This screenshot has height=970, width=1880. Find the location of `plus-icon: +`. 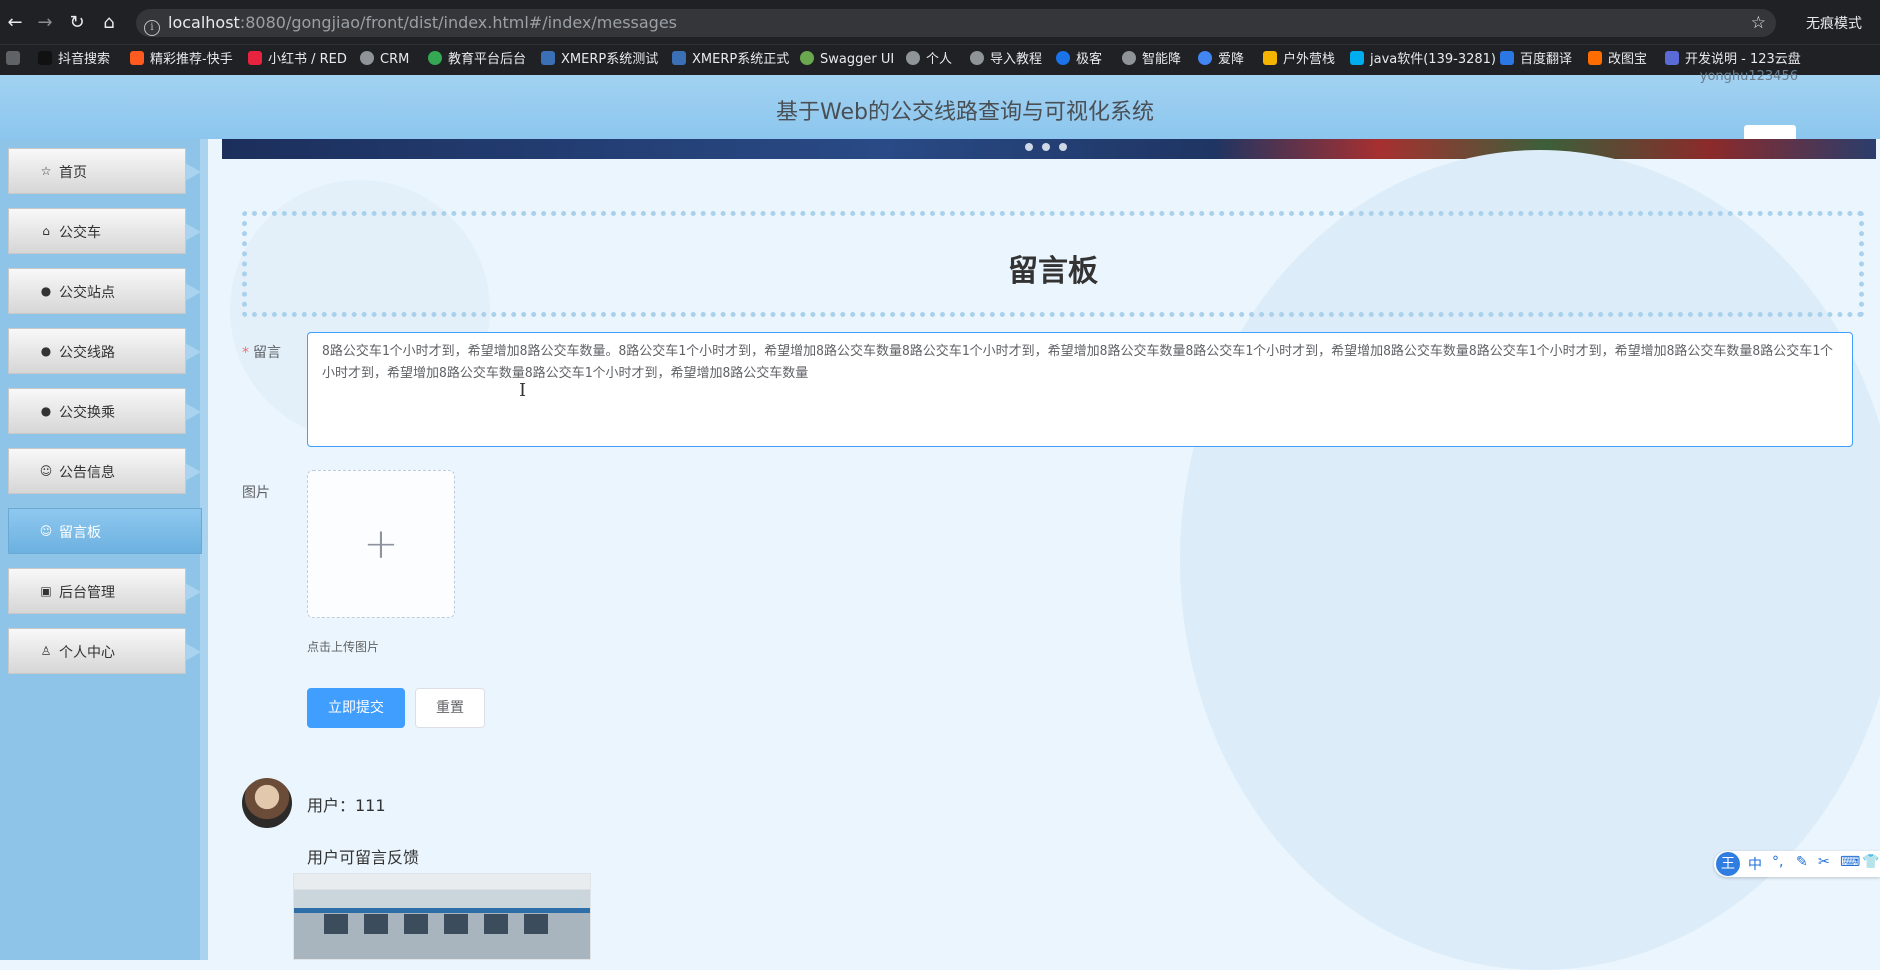

plus-icon: + is located at coordinates (381, 543).